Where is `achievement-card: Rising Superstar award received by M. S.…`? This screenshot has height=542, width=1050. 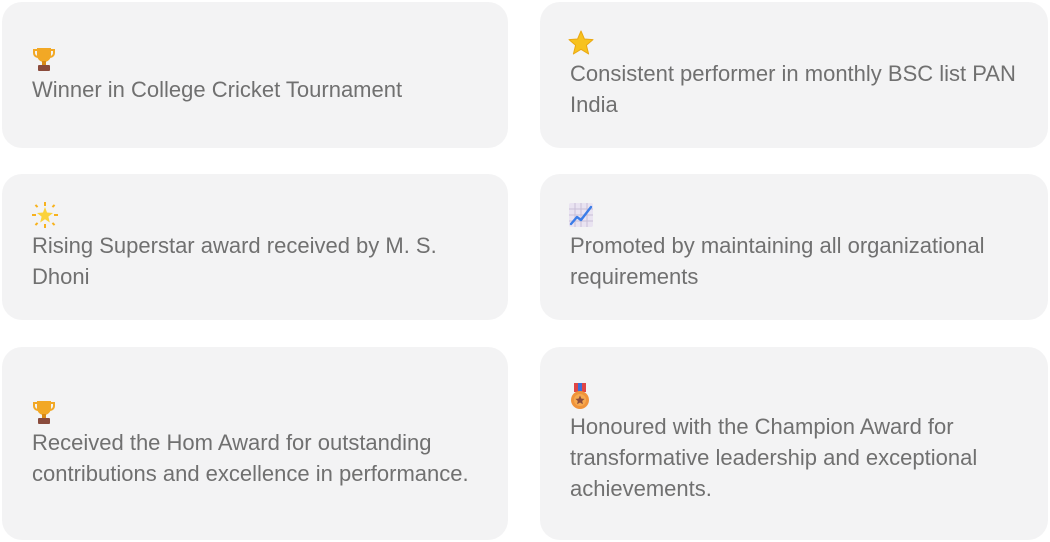 achievement-card: Rising Superstar award received by M. S.… is located at coordinates (255, 247).